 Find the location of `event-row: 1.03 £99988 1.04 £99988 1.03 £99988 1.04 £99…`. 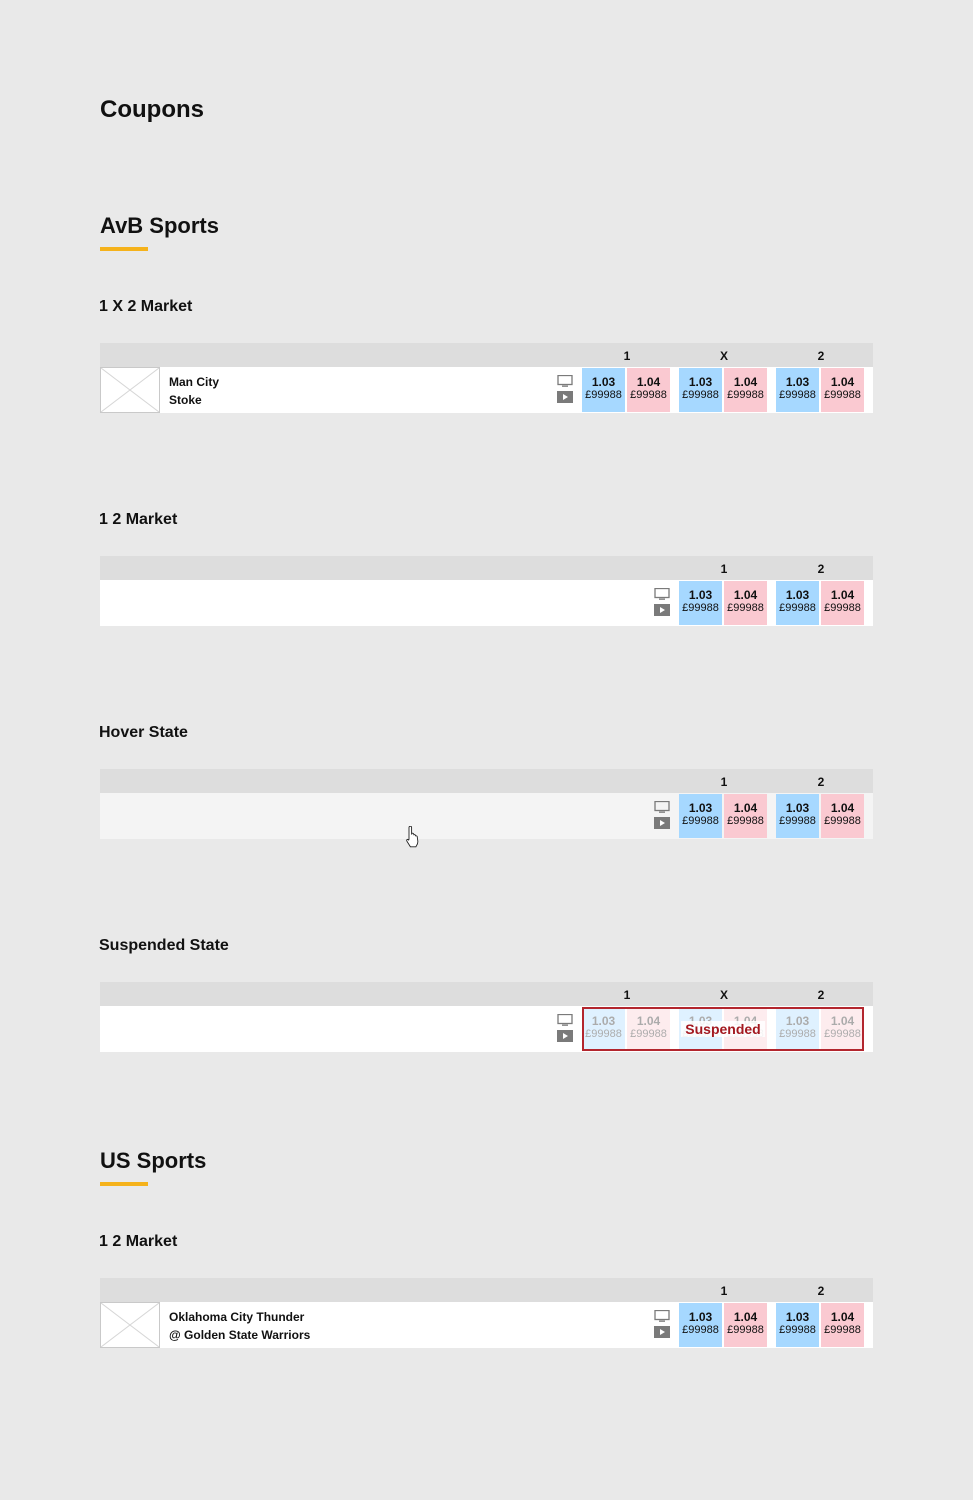

event-row: 1.03 £99988 1.04 £99988 1.03 £99988 1.04 £99… is located at coordinates (486, 603).